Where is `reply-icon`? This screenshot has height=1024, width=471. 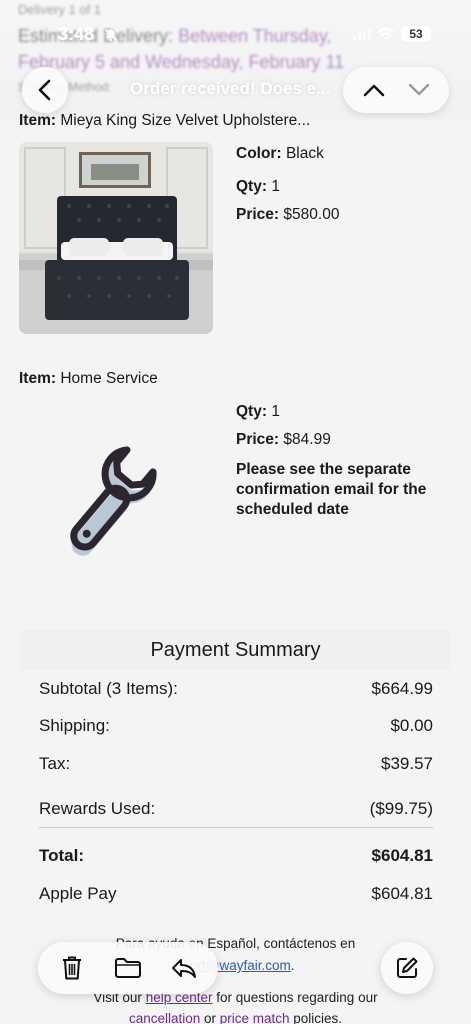
reply-icon is located at coordinates (184, 968).